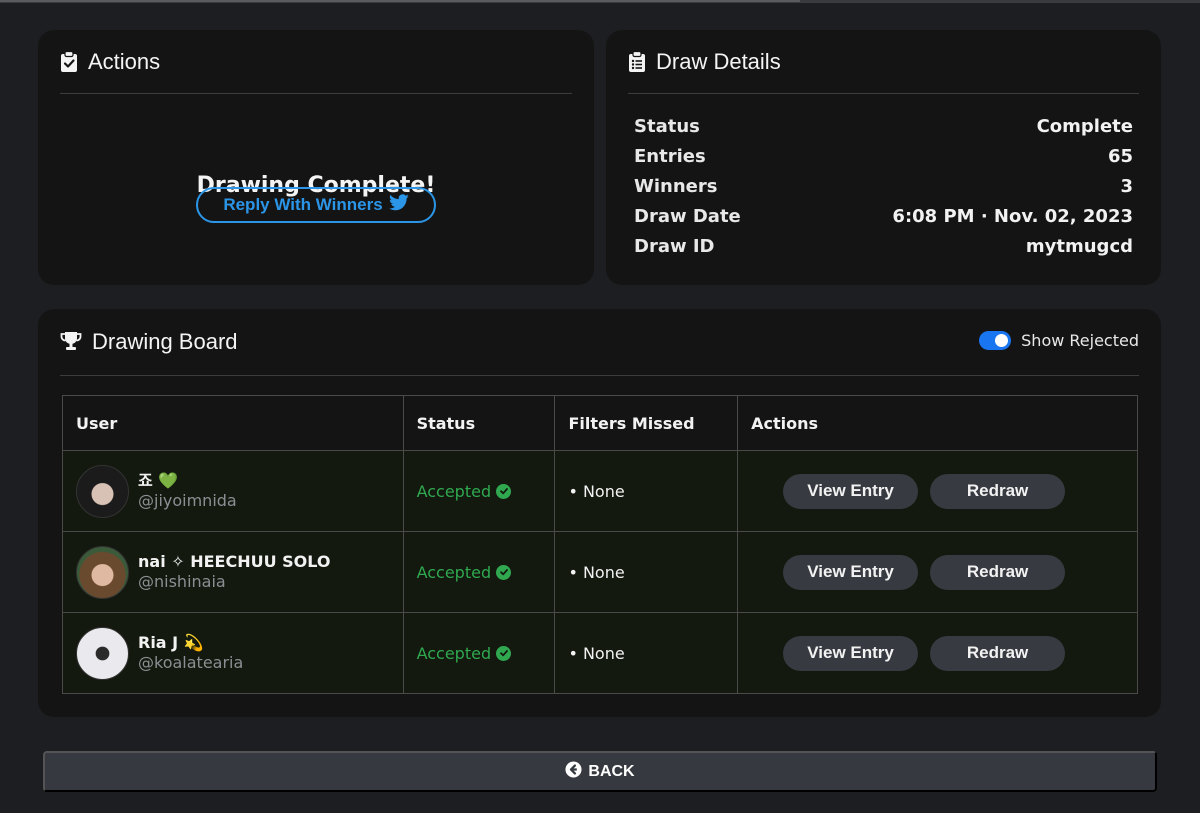  What do you see at coordinates (937, 423) in the screenshot?
I see `column-header-actions: Actions` at bounding box center [937, 423].